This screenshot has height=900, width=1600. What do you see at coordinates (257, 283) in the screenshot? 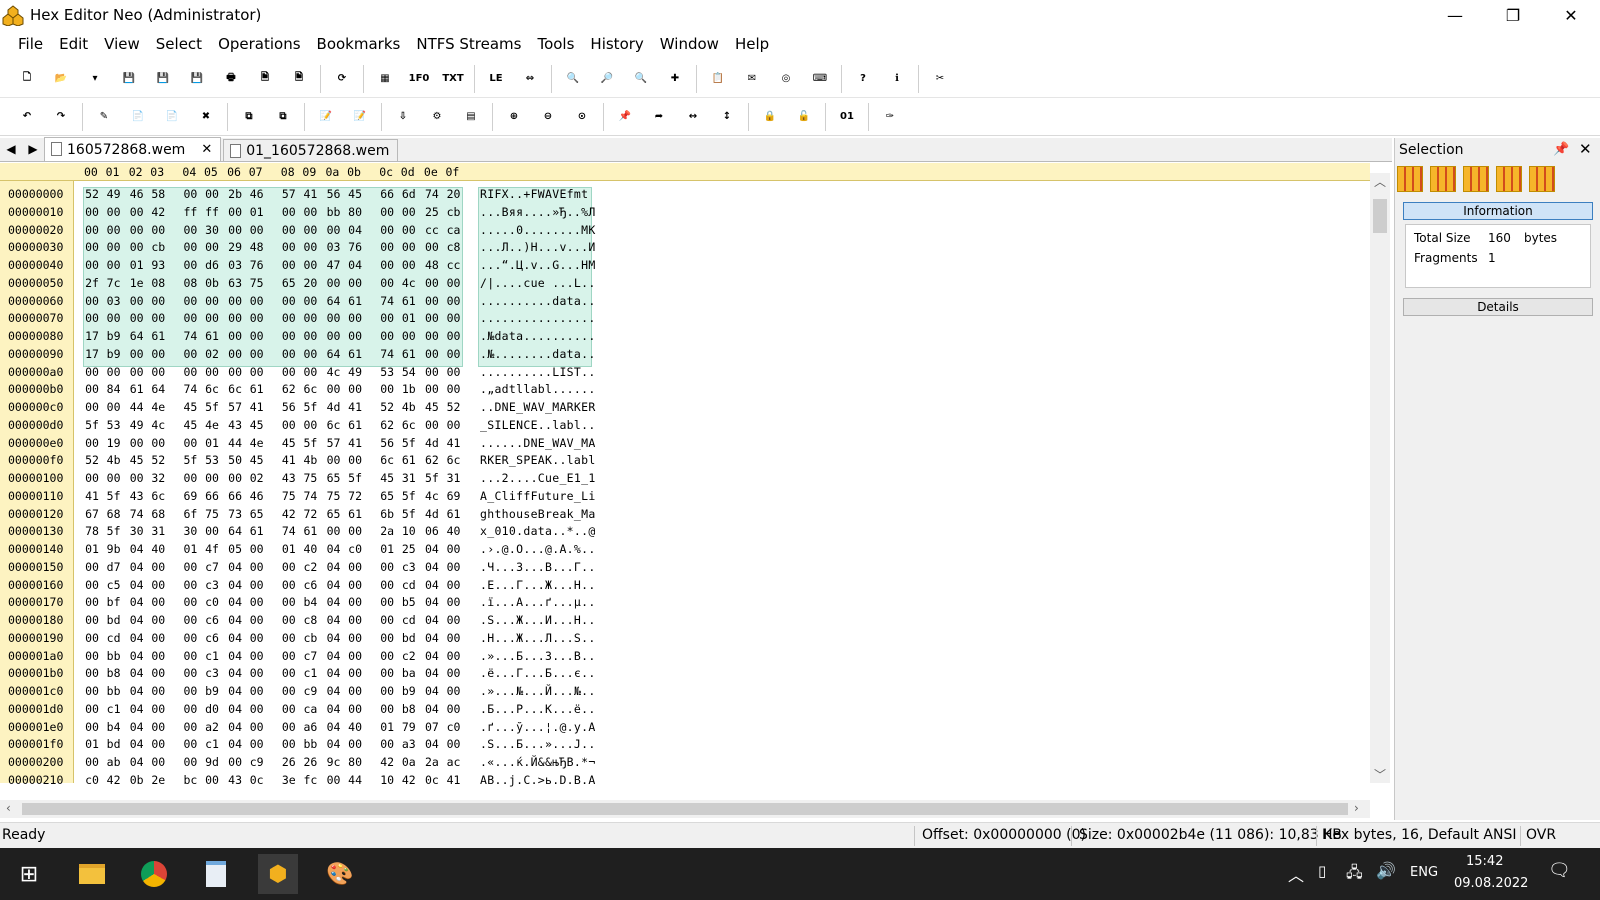
I see `hex-byte: 75` at bounding box center [257, 283].